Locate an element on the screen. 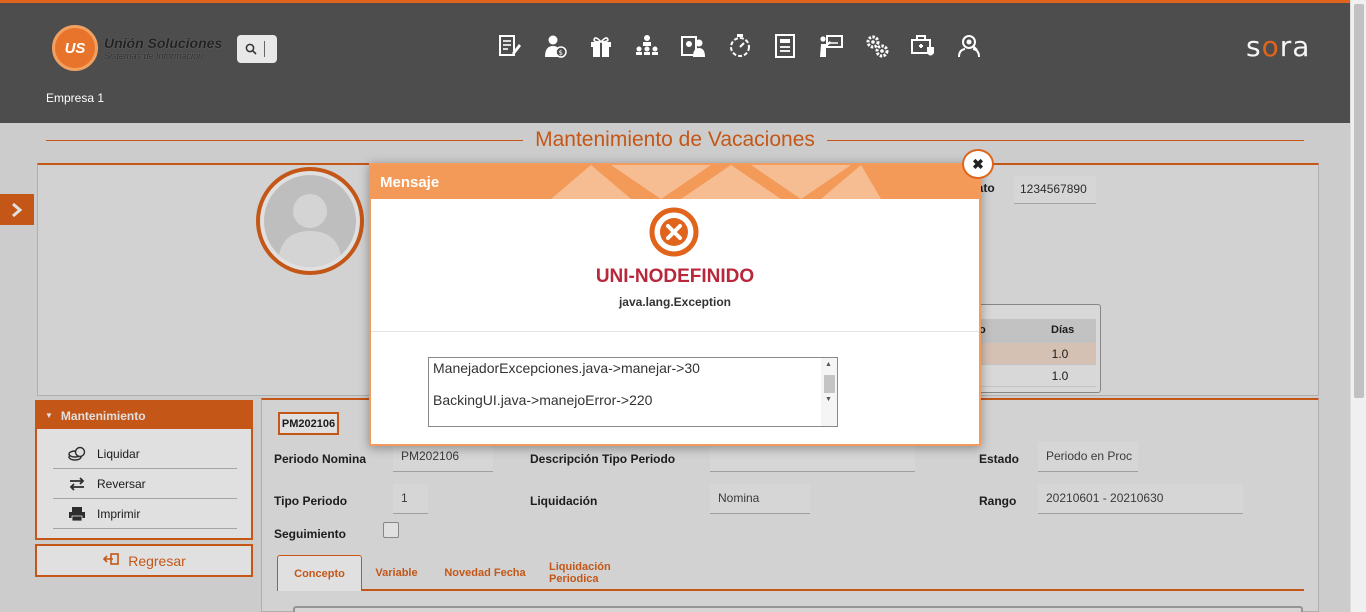  scroll-up-icon: ▲ is located at coordinates (828, 364).